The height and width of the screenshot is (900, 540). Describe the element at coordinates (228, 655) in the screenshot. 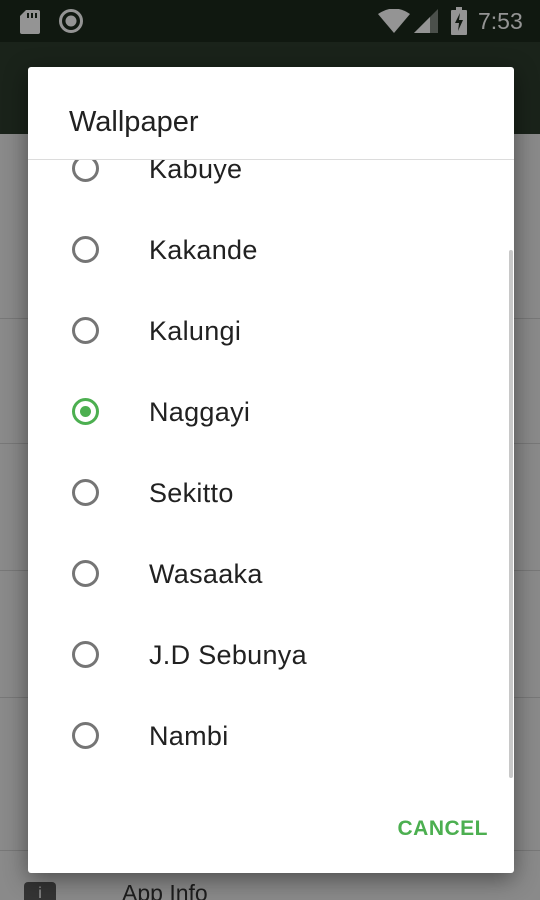

I see `option-label: J.D Sebunya` at that location.